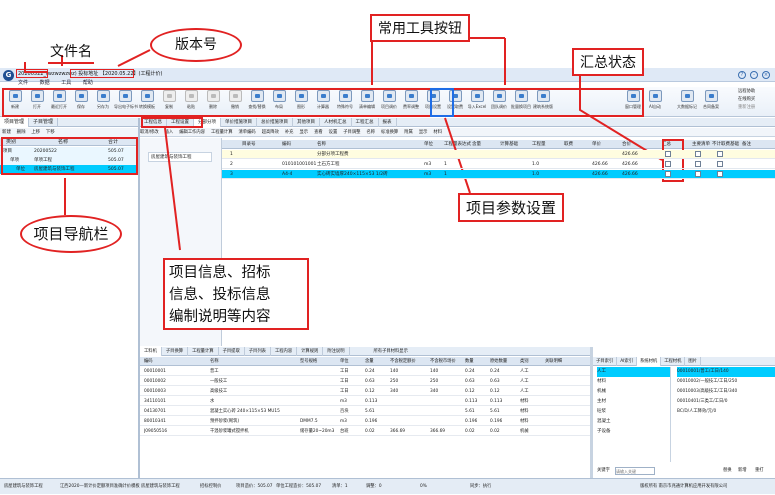 This screenshot has width=775, height=495. I want to click on main-tool-4: 清单编码, so click(247, 132).